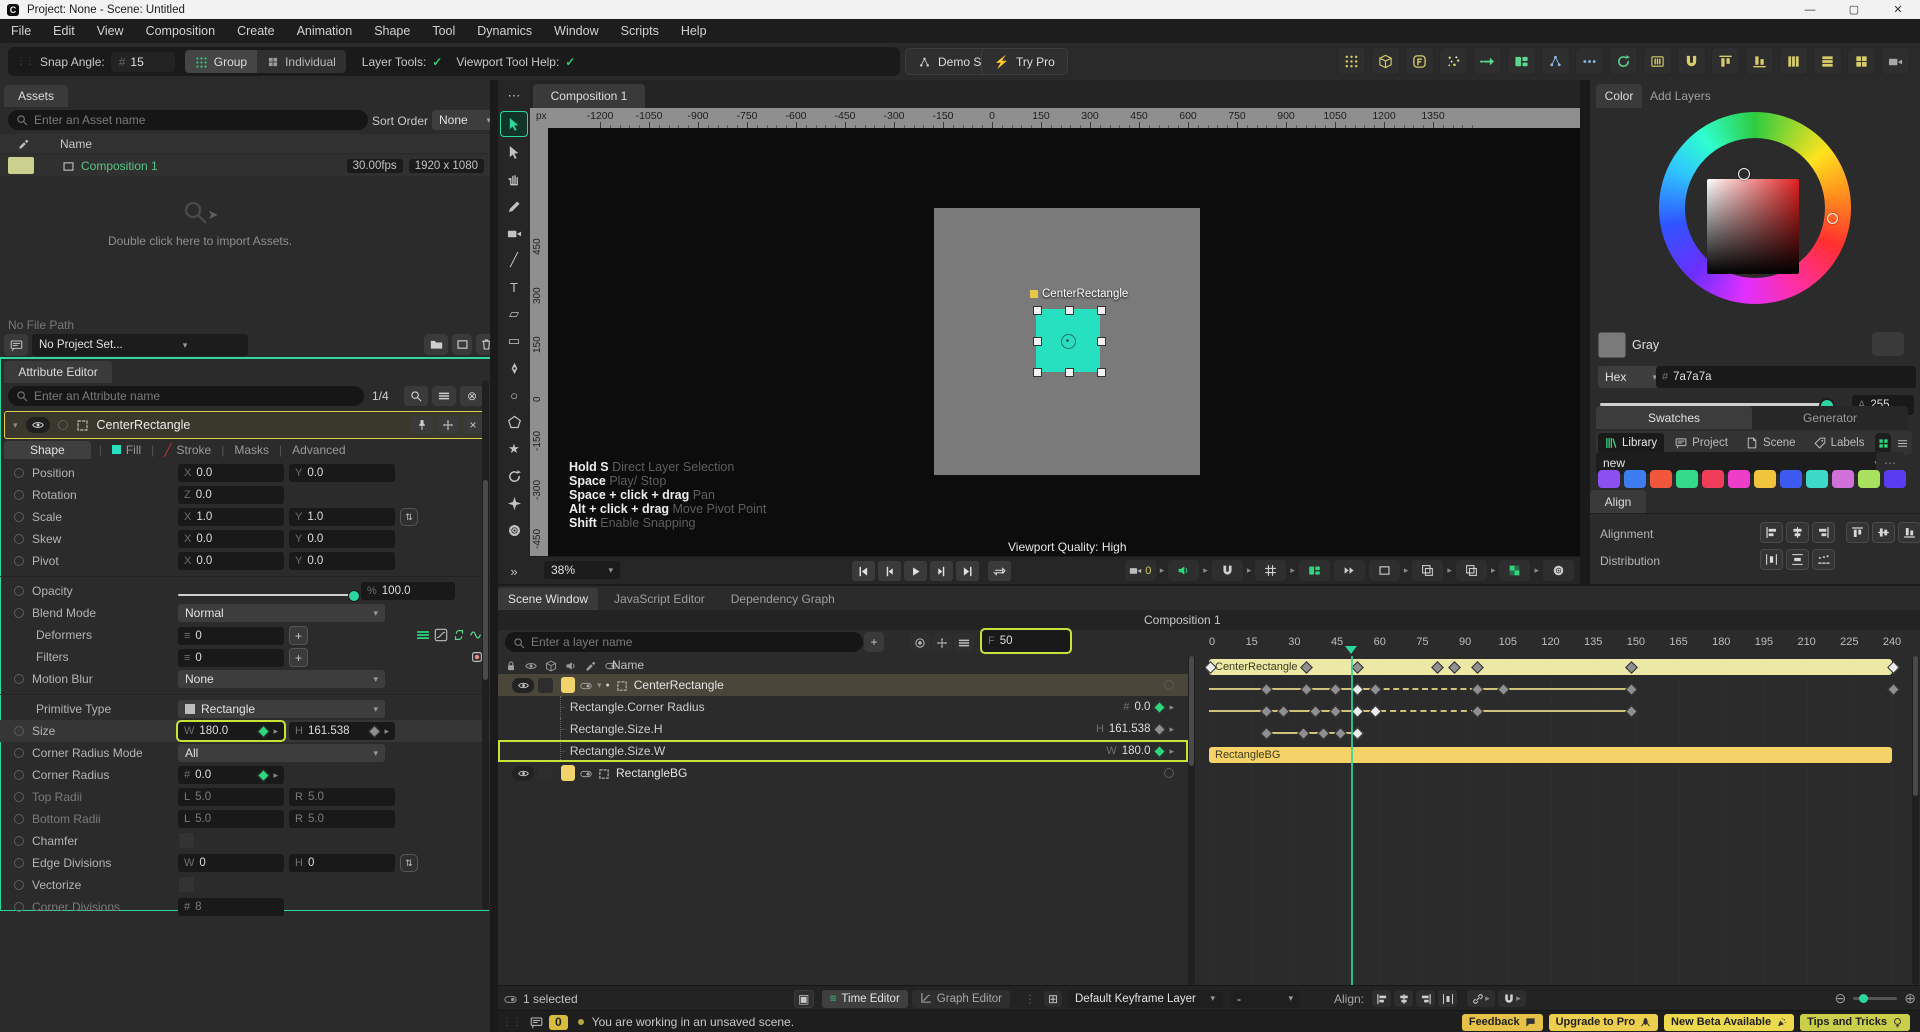 Image resolution: width=1920 pixels, height=1032 pixels. I want to click on attr-field-top-radii-r: R 5.0, so click(342, 797).